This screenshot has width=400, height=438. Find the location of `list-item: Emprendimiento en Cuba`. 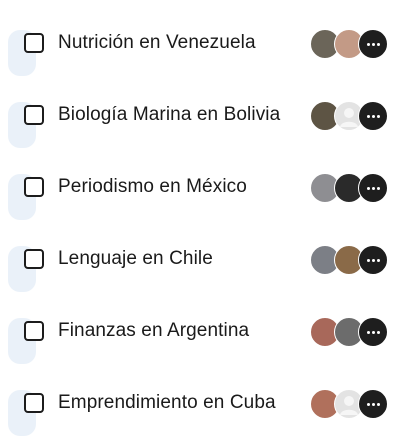

list-item: Emprendimiento en Cuba is located at coordinates (200, 404).